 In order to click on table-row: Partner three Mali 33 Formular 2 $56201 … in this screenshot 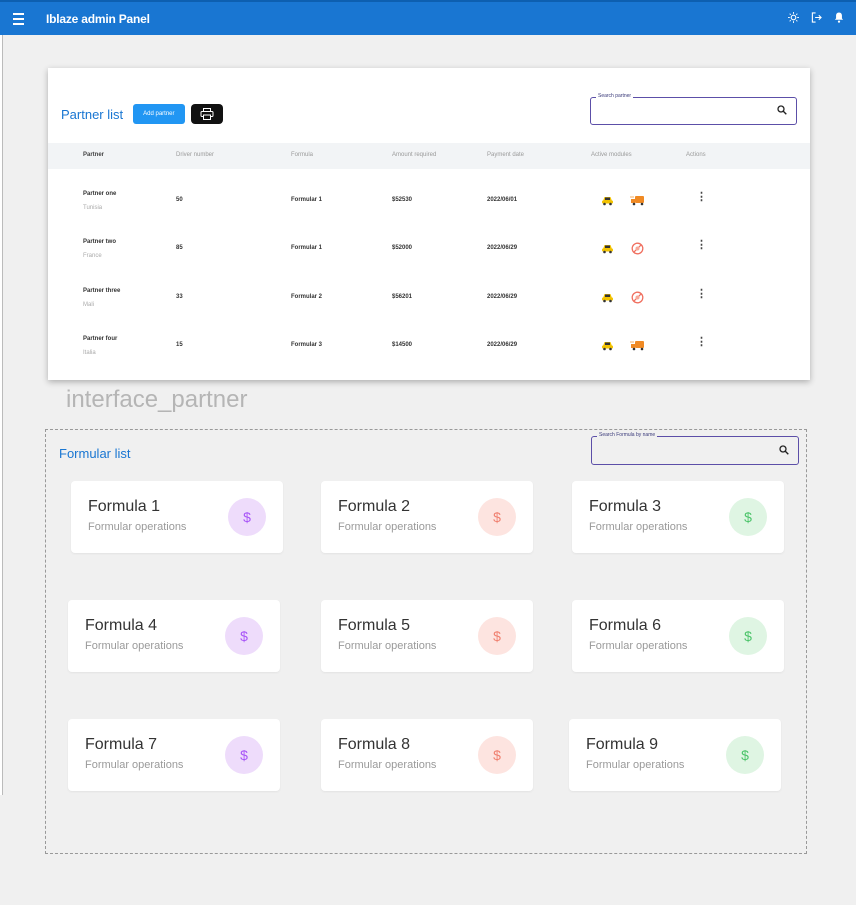, I will do `click(429, 312)`.